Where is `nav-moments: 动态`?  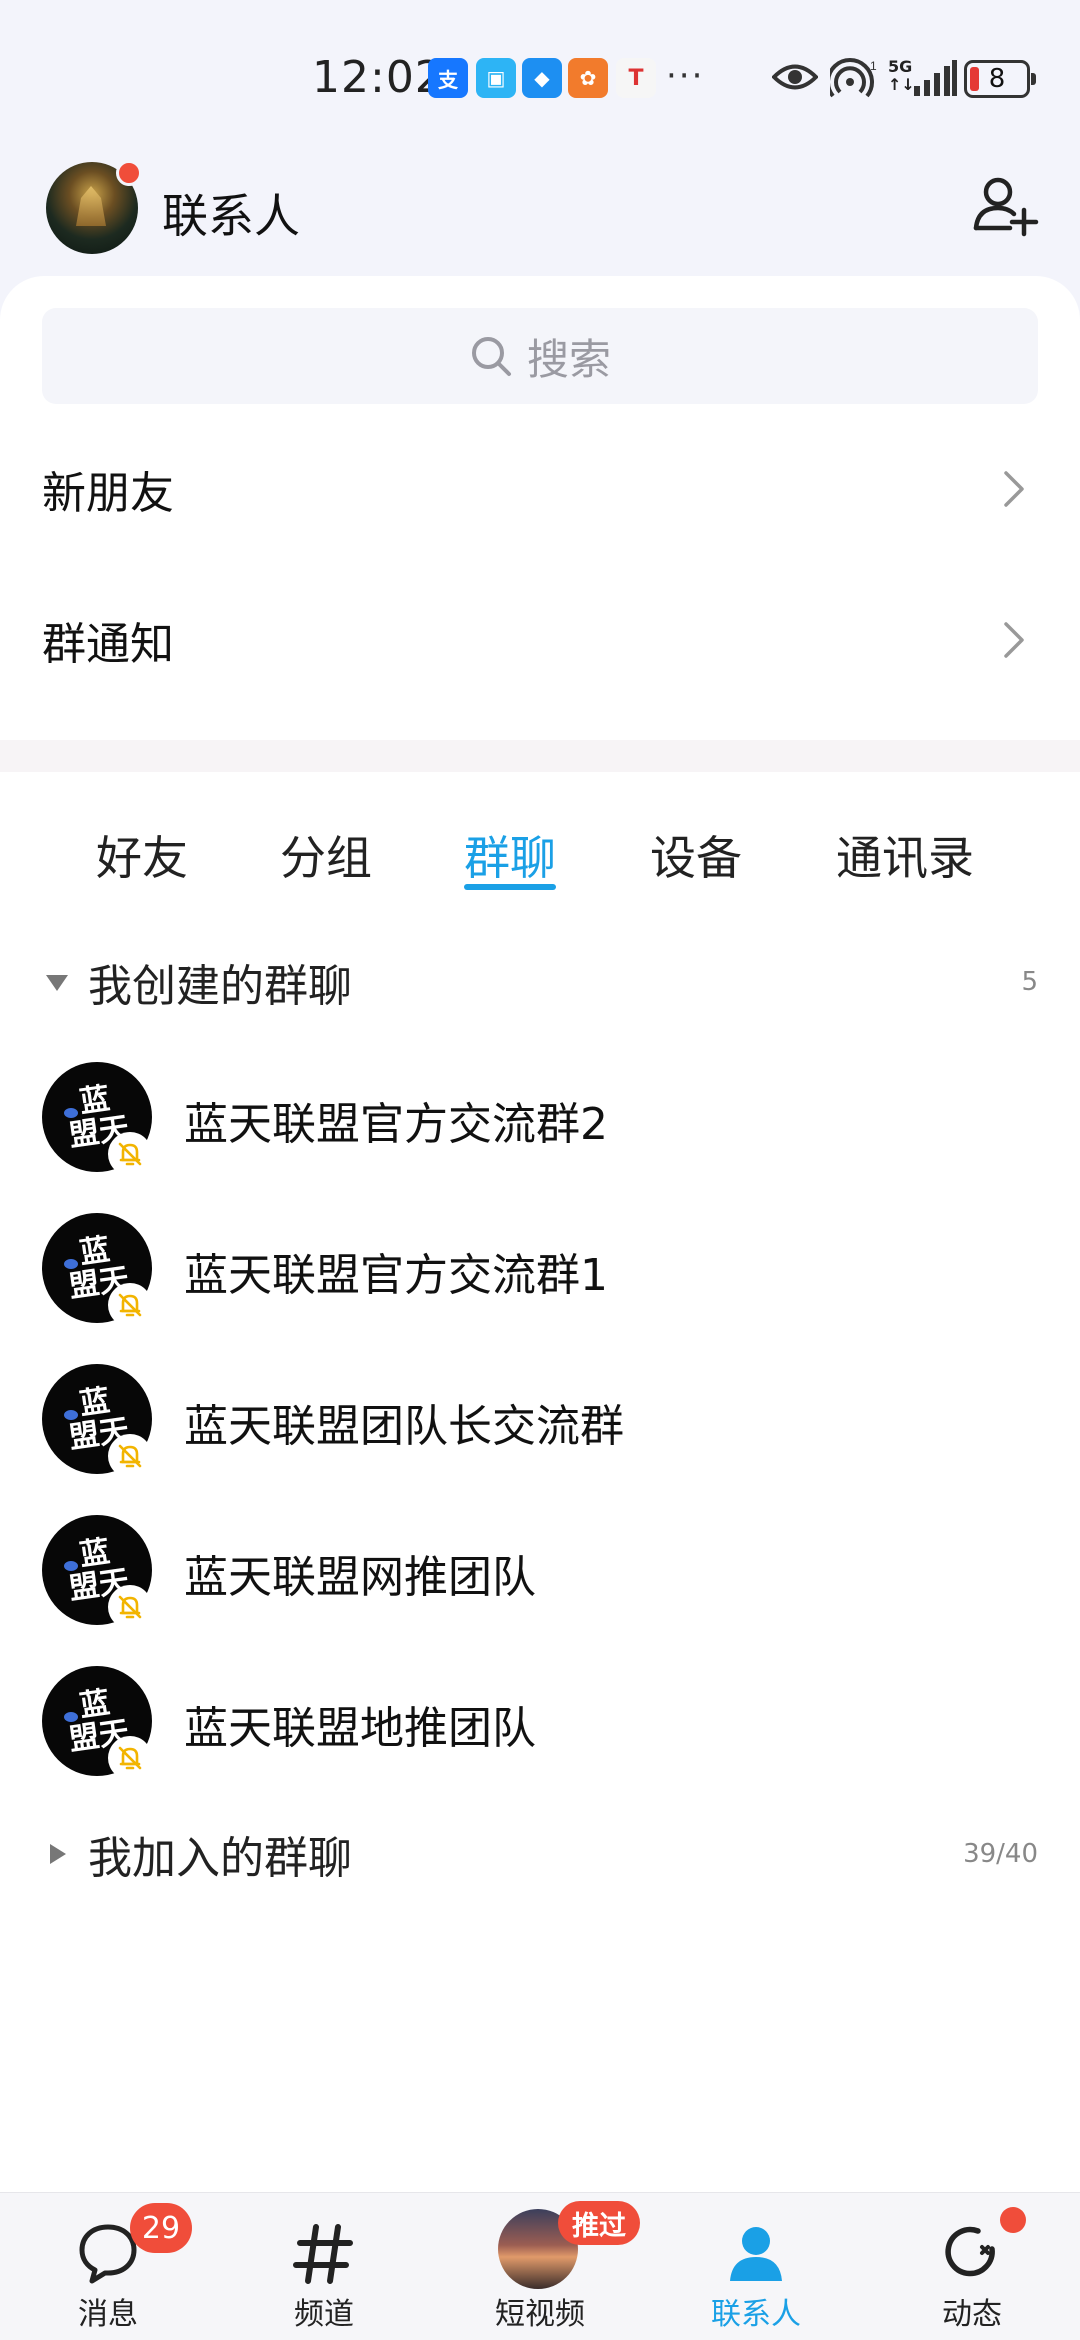 nav-moments: 动态 is located at coordinates (972, 2266).